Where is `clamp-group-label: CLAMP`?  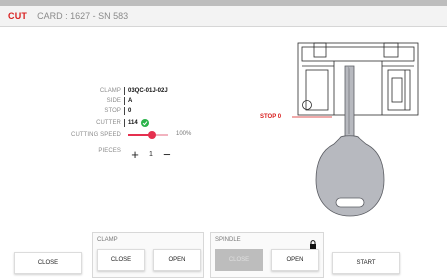
clamp-group-label: CLAMP is located at coordinates (107, 240).